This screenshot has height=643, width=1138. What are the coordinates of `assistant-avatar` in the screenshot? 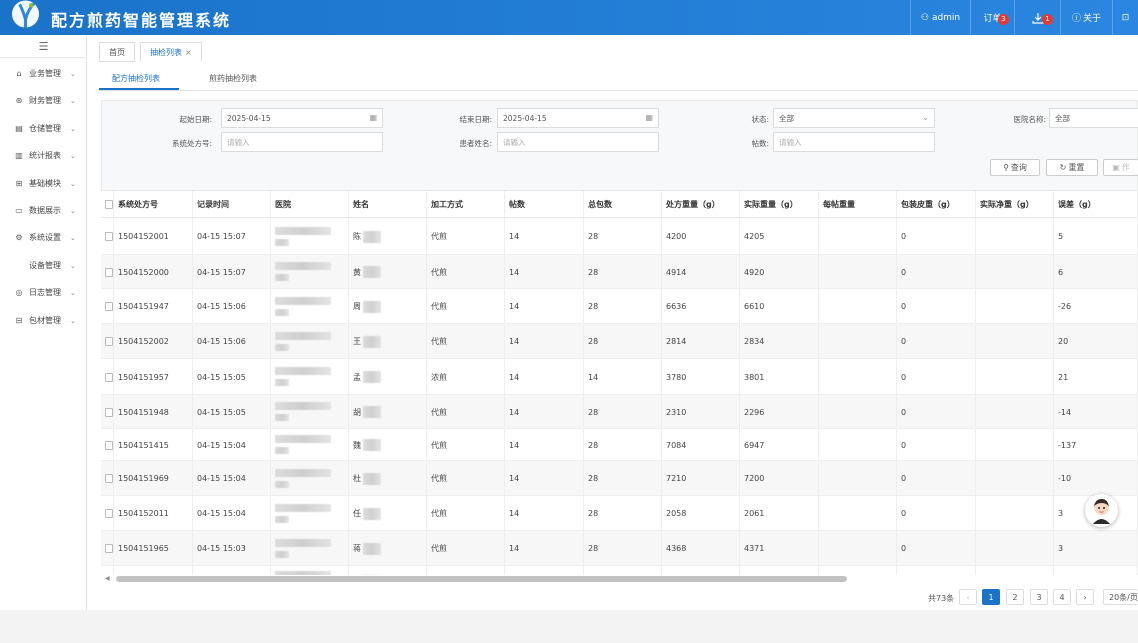 It's located at (1101, 510).